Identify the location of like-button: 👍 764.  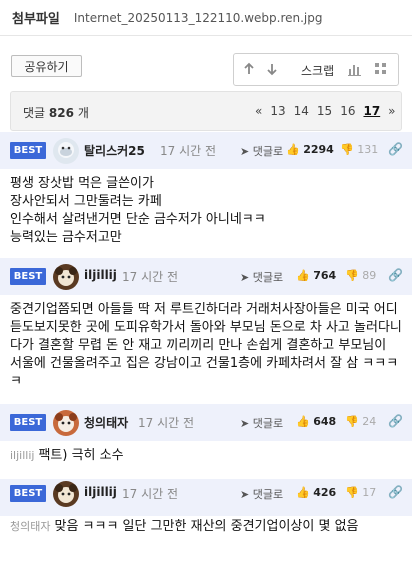
(316, 275).